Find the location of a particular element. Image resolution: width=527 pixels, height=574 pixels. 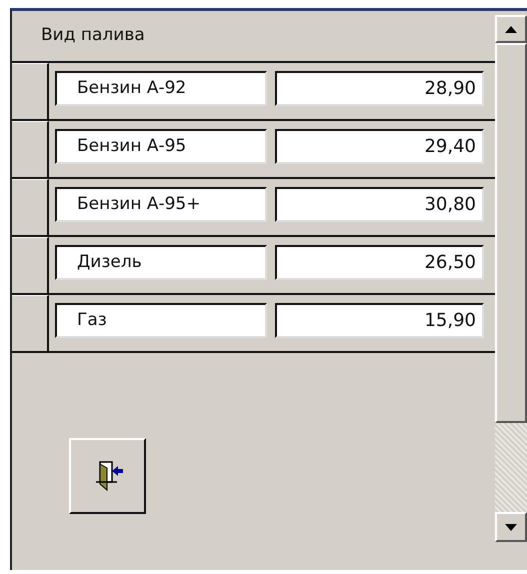

fuel-type-field: Бензин А-92 is located at coordinates (161, 88).